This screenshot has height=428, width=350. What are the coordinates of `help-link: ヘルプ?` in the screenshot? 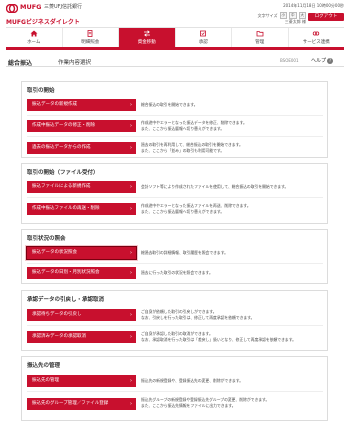 It's located at (322, 60).